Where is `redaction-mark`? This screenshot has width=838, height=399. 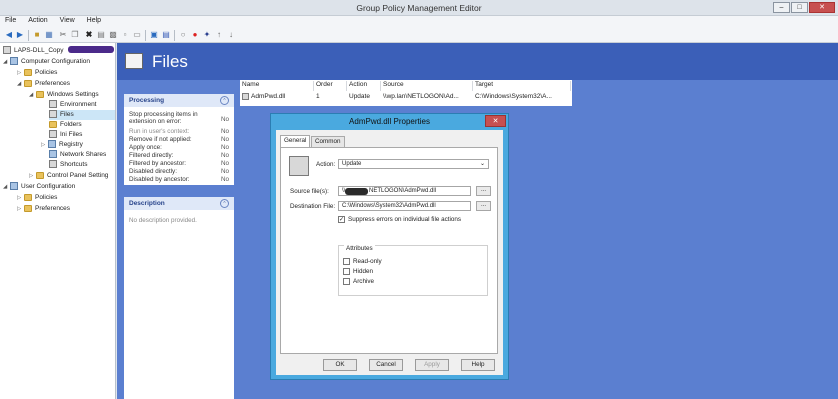 redaction-mark is located at coordinates (356, 191).